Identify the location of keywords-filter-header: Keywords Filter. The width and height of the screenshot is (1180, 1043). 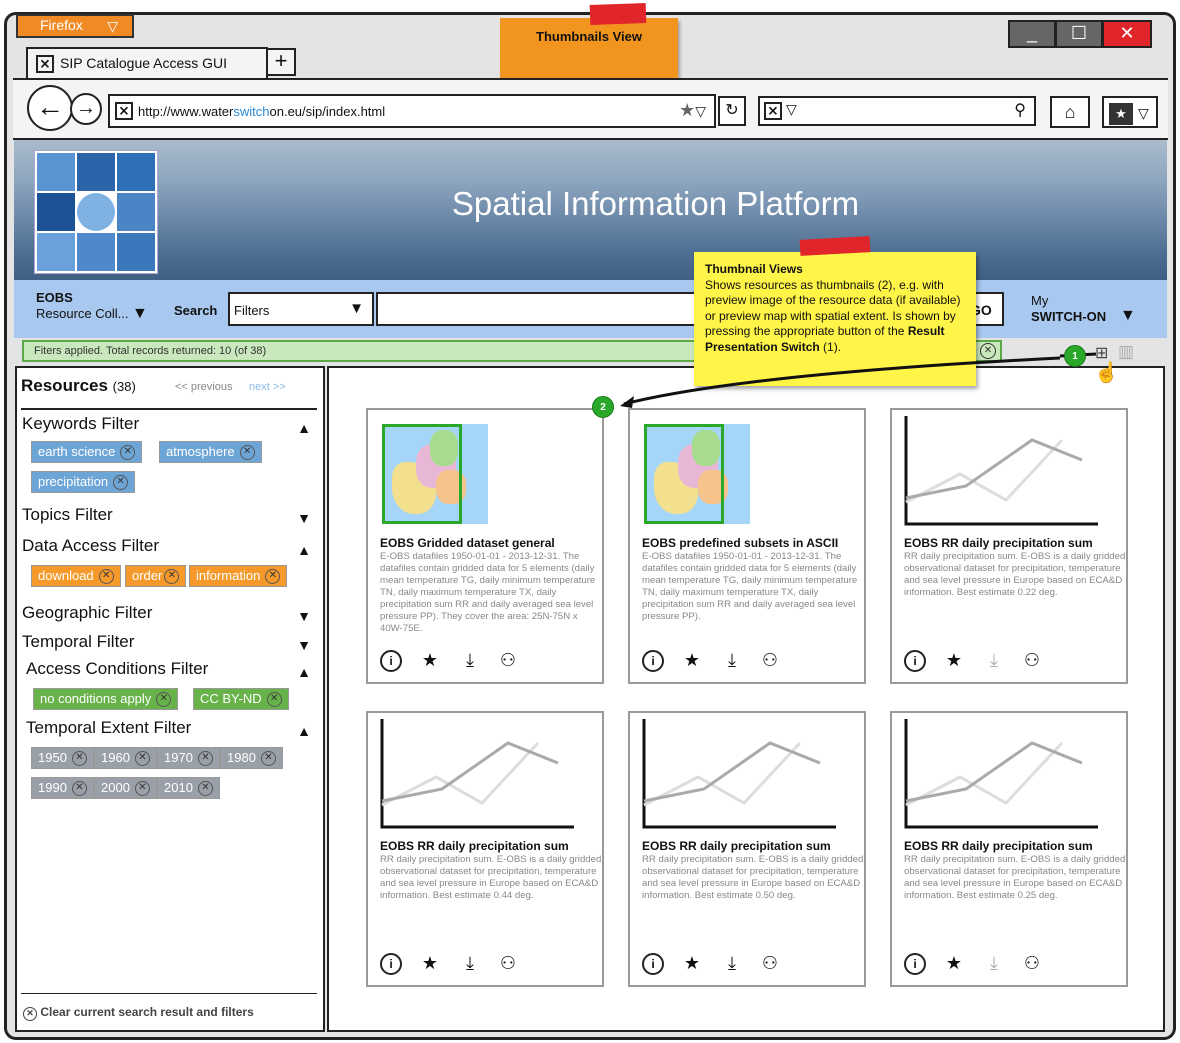
(80, 424).